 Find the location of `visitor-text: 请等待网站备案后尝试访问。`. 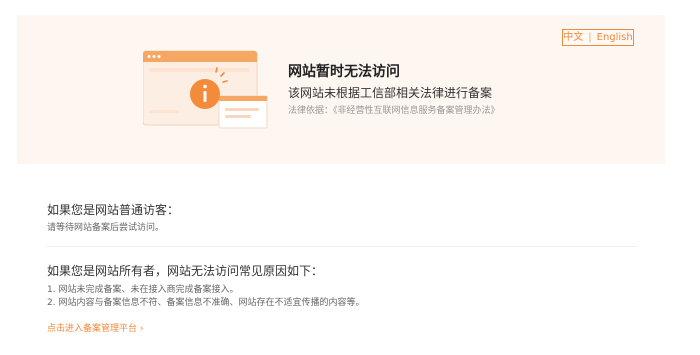

visitor-text: 请等待网站备案后尝试访问。 is located at coordinates (106, 228).